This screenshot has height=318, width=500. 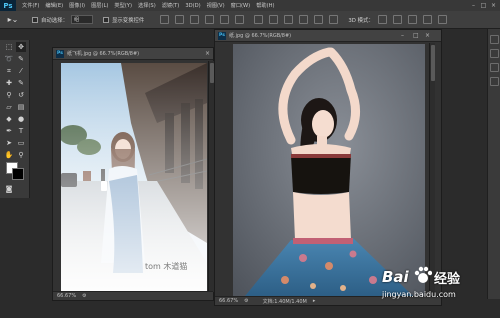 What do you see at coordinates (8, 5) in the screenshot?
I see `ps-logo: Ps` at bounding box center [8, 5].